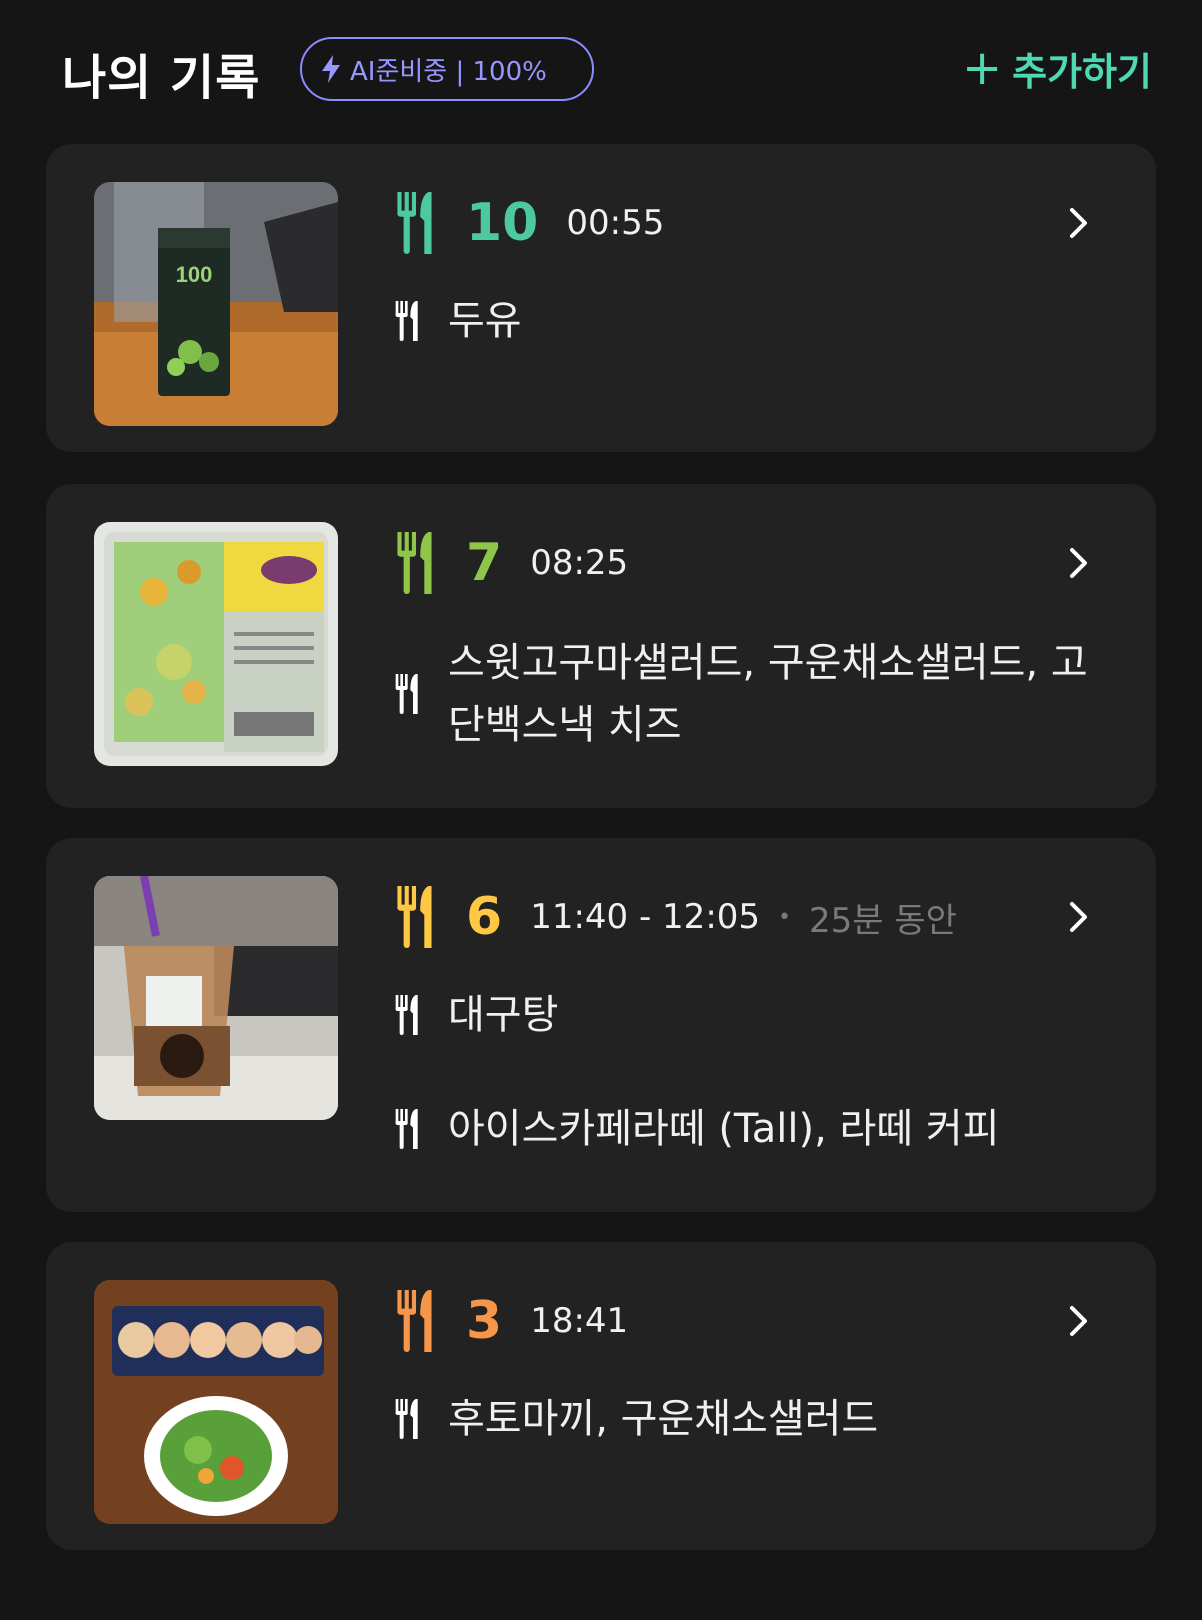 The width and height of the screenshot is (1202, 1620). What do you see at coordinates (331, 69) in the screenshot?
I see `lightning-icon` at bounding box center [331, 69].